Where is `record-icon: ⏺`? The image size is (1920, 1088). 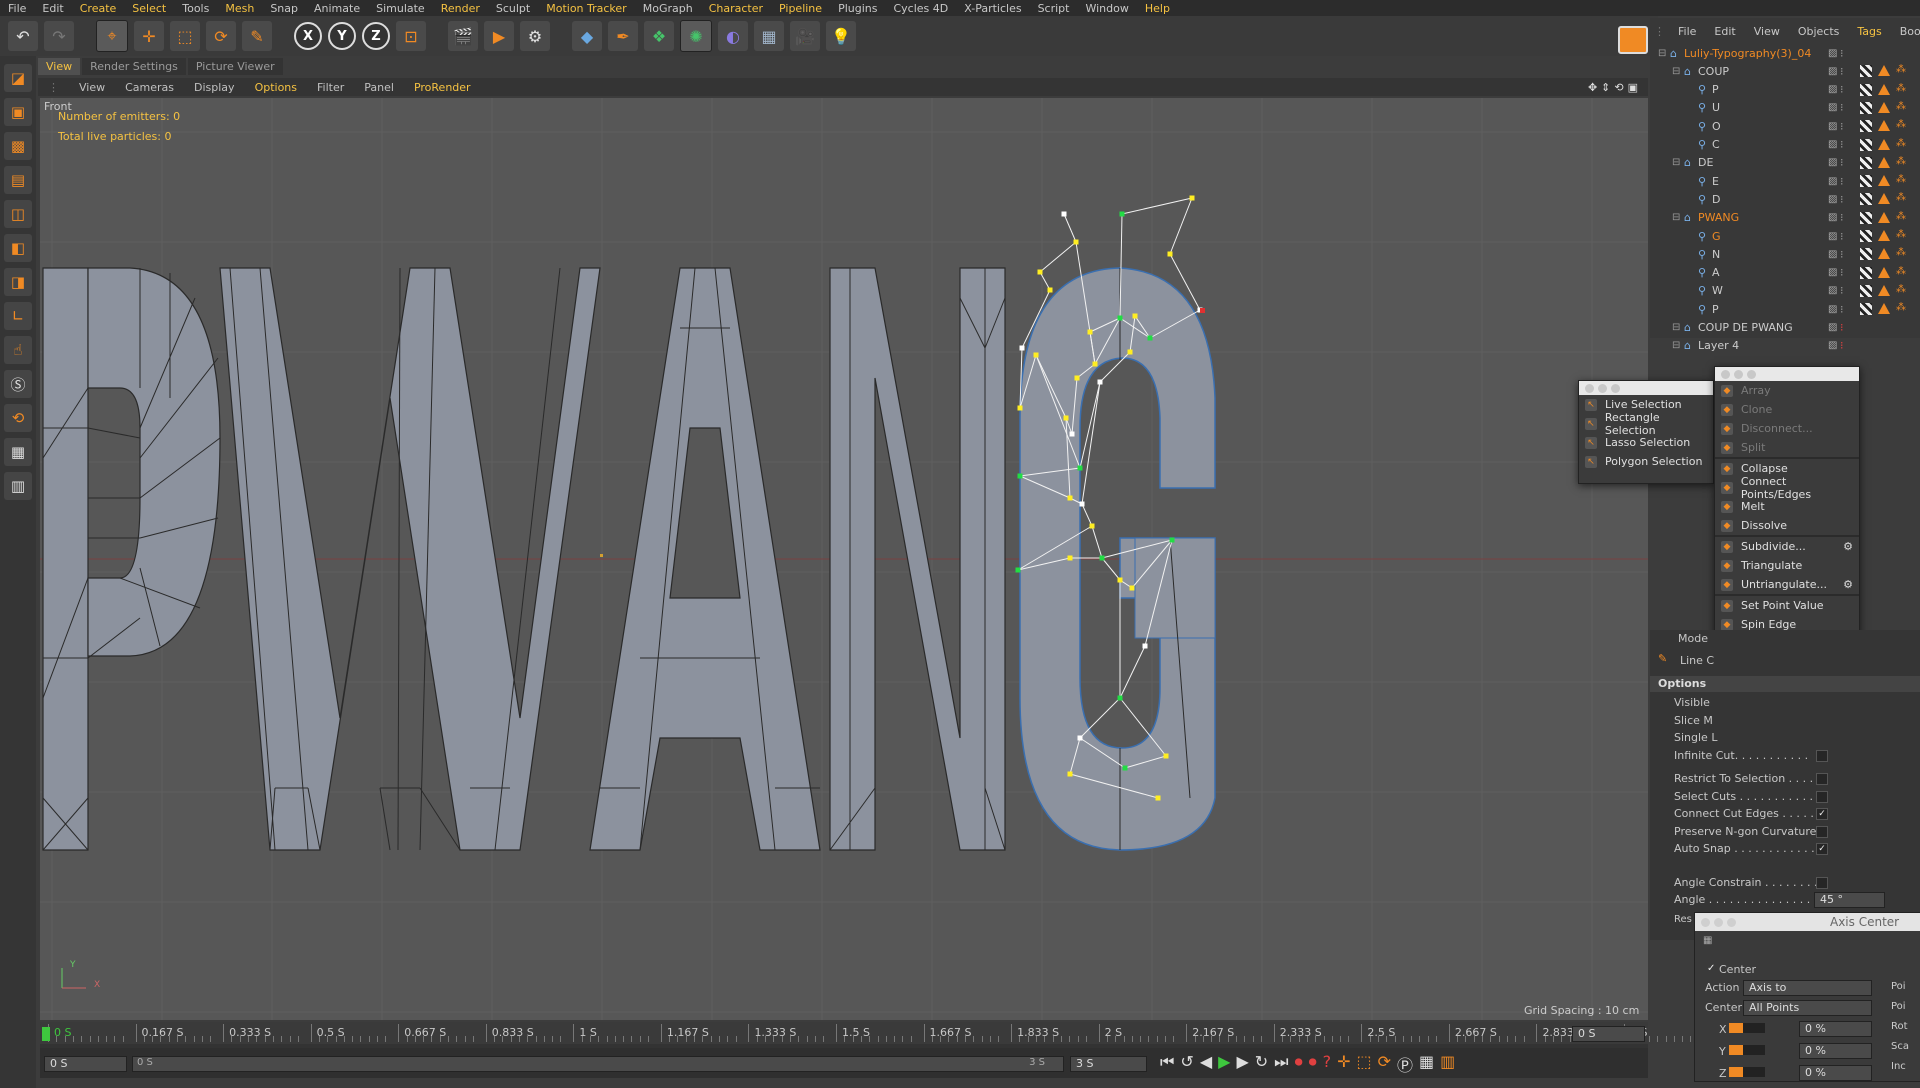 record-icon: ⏺ is located at coordinates (1299, 1064).